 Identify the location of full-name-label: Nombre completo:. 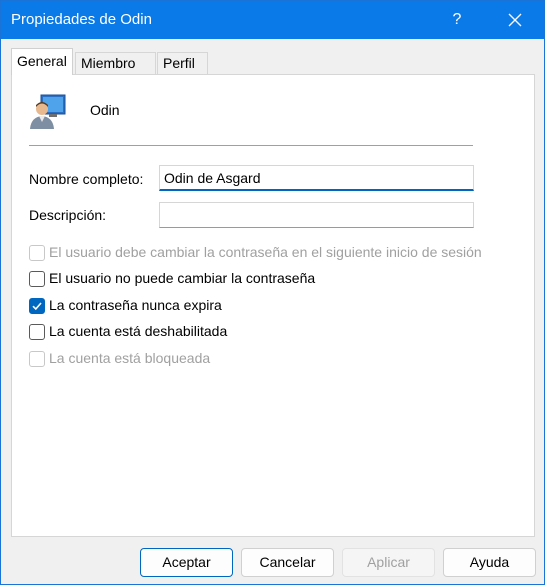
(86, 179).